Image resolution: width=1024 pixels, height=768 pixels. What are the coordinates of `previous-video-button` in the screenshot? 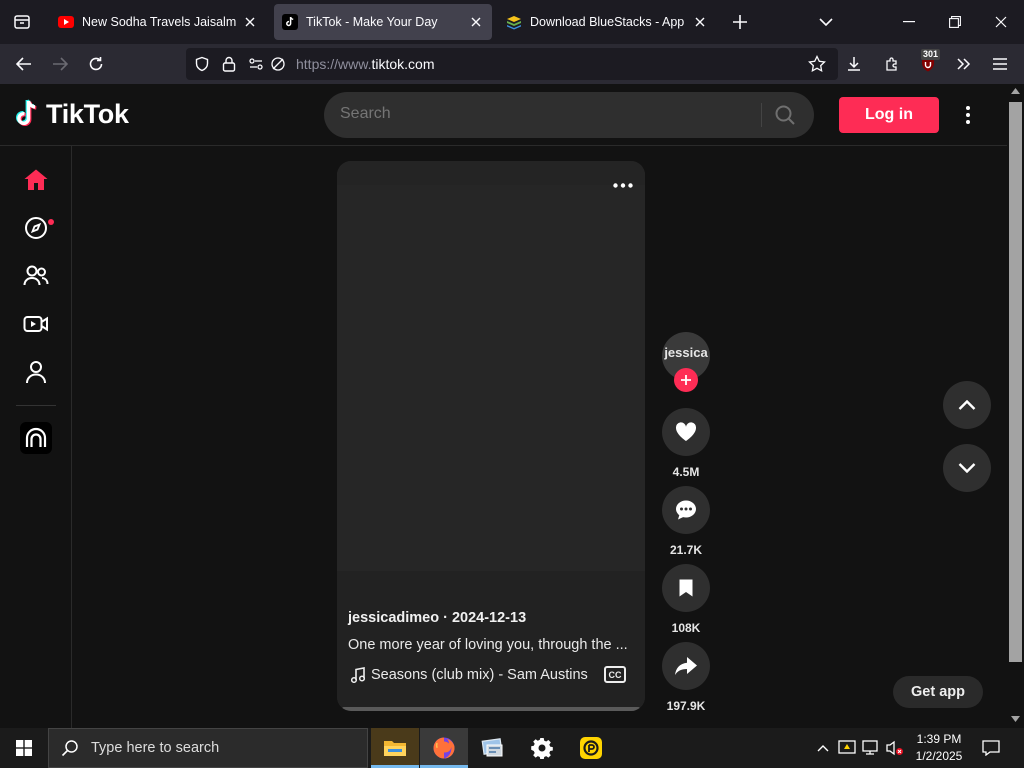 It's located at (967, 405).